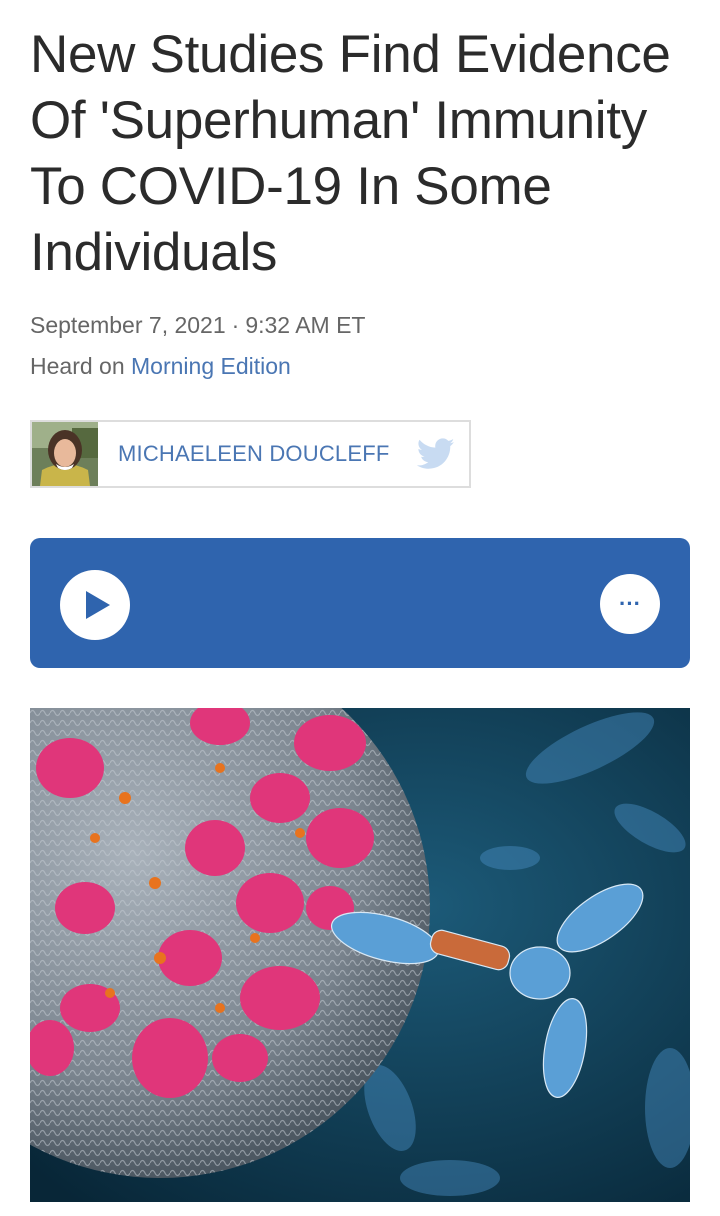  What do you see at coordinates (98, 605) in the screenshot?
I see `play-icon` at bounding box center [98, 605].